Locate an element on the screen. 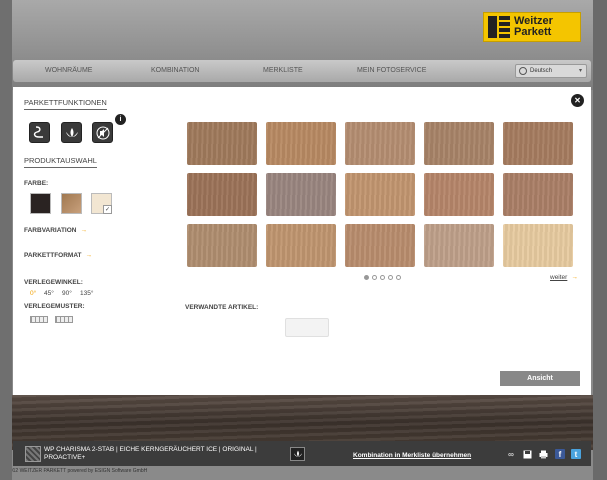 The image size is (607, 480). facebook-icon: f is located at coordinates (560, 454).